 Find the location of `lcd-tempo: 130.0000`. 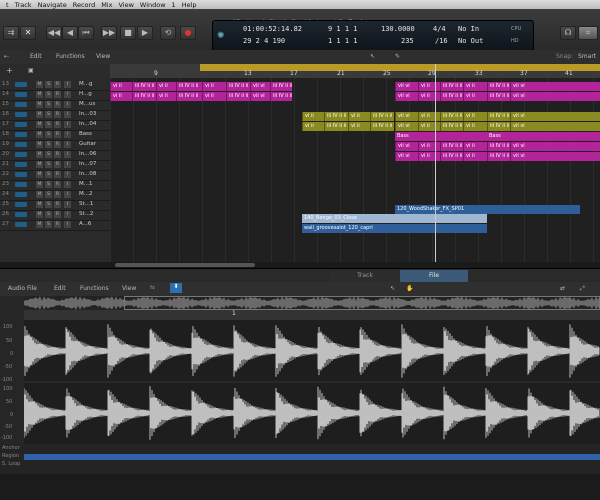

lcd-tempo: 130.0000 is located at coordinates (398, 29).